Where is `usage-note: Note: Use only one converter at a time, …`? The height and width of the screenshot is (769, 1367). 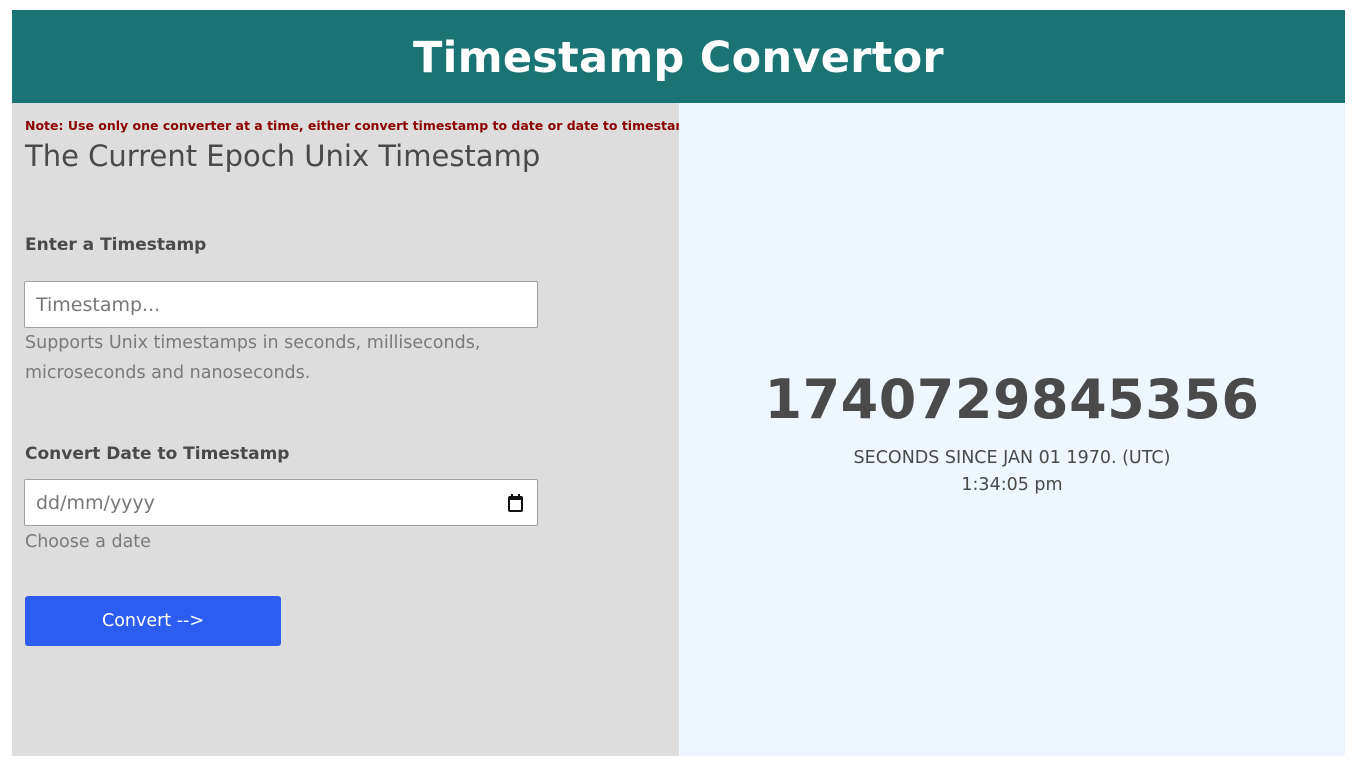 usage-note: Note: Use only one converter at a time, … is located at coordinates (364, 125).